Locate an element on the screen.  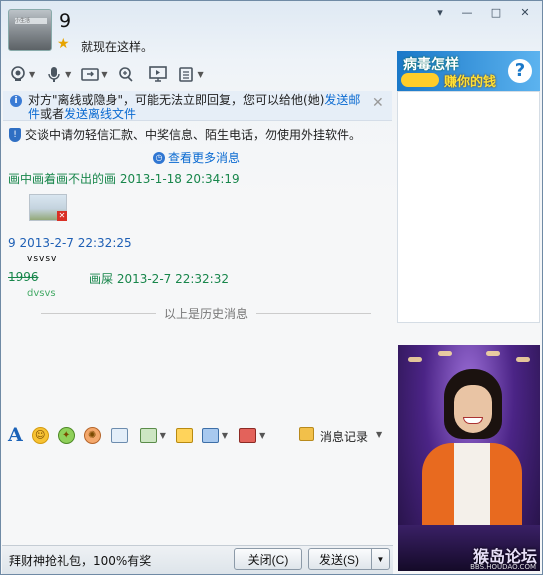
question-mark-icon: ? is located at coordinates (520, 71).